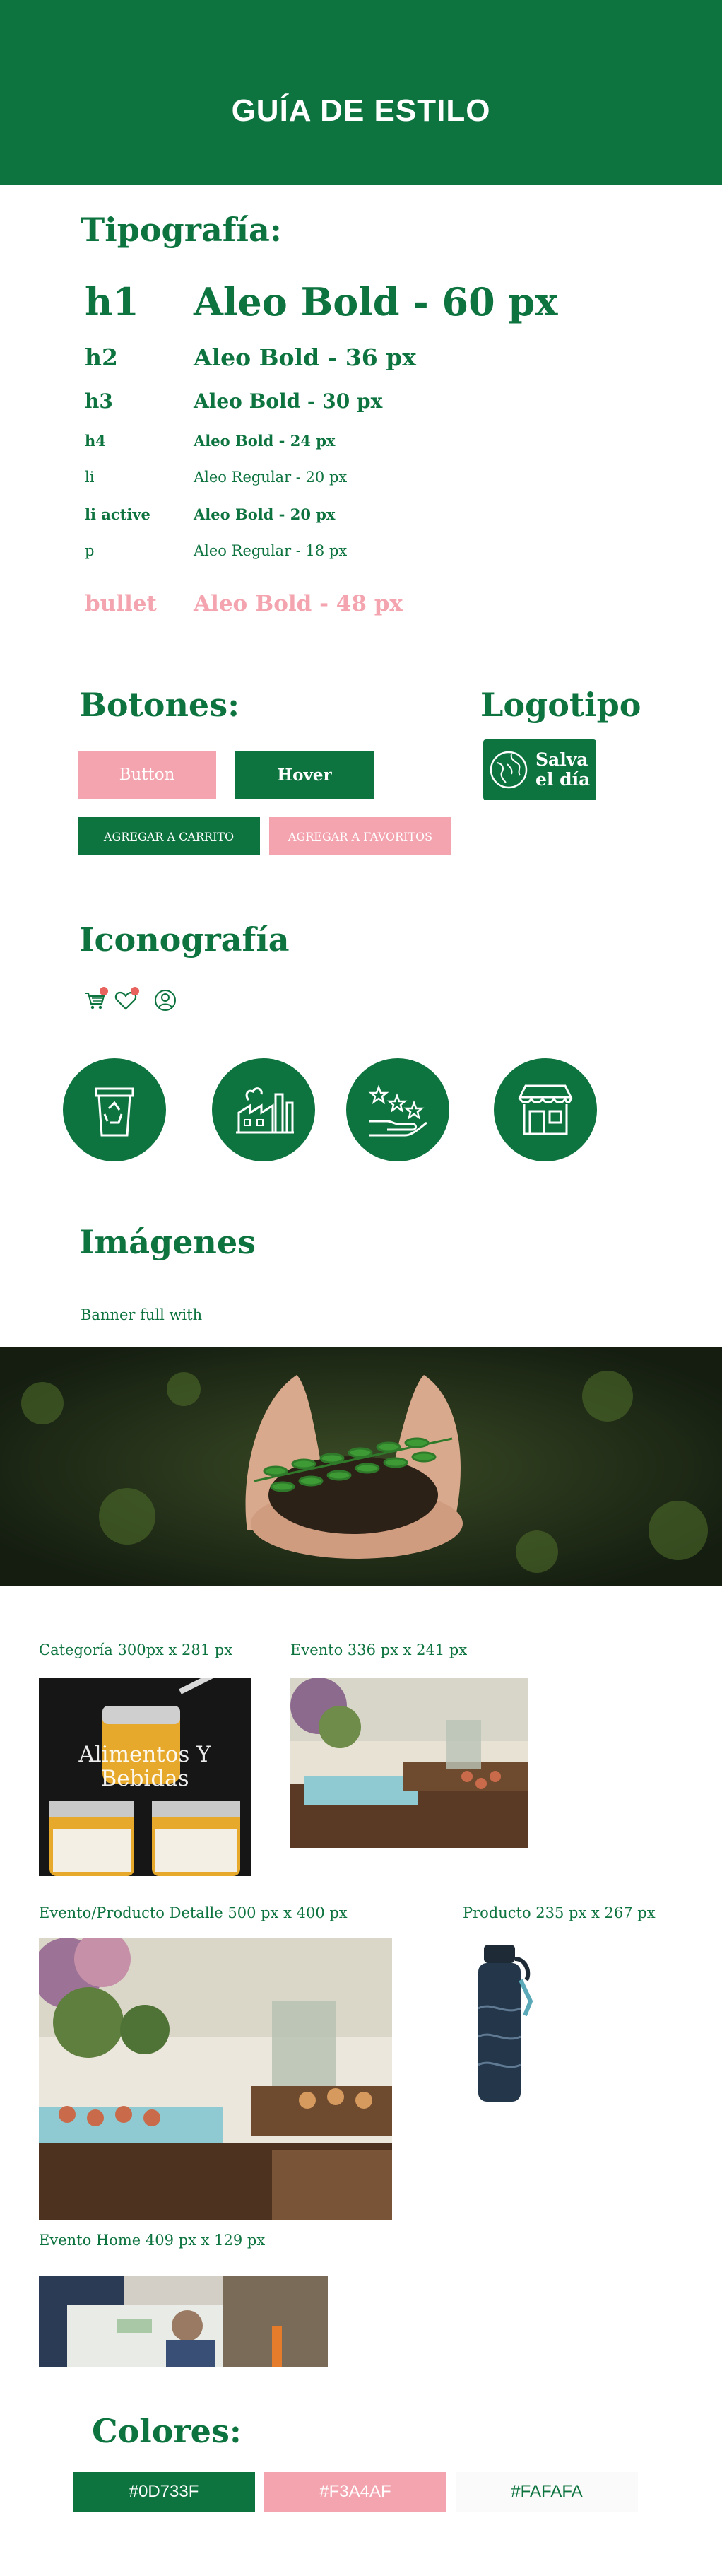 This screenshot has height=2576, width=722. What do you see at coordinates (361, 1466) in the screenshot?
I see `banner-image` at bounding box center [361, 1466].